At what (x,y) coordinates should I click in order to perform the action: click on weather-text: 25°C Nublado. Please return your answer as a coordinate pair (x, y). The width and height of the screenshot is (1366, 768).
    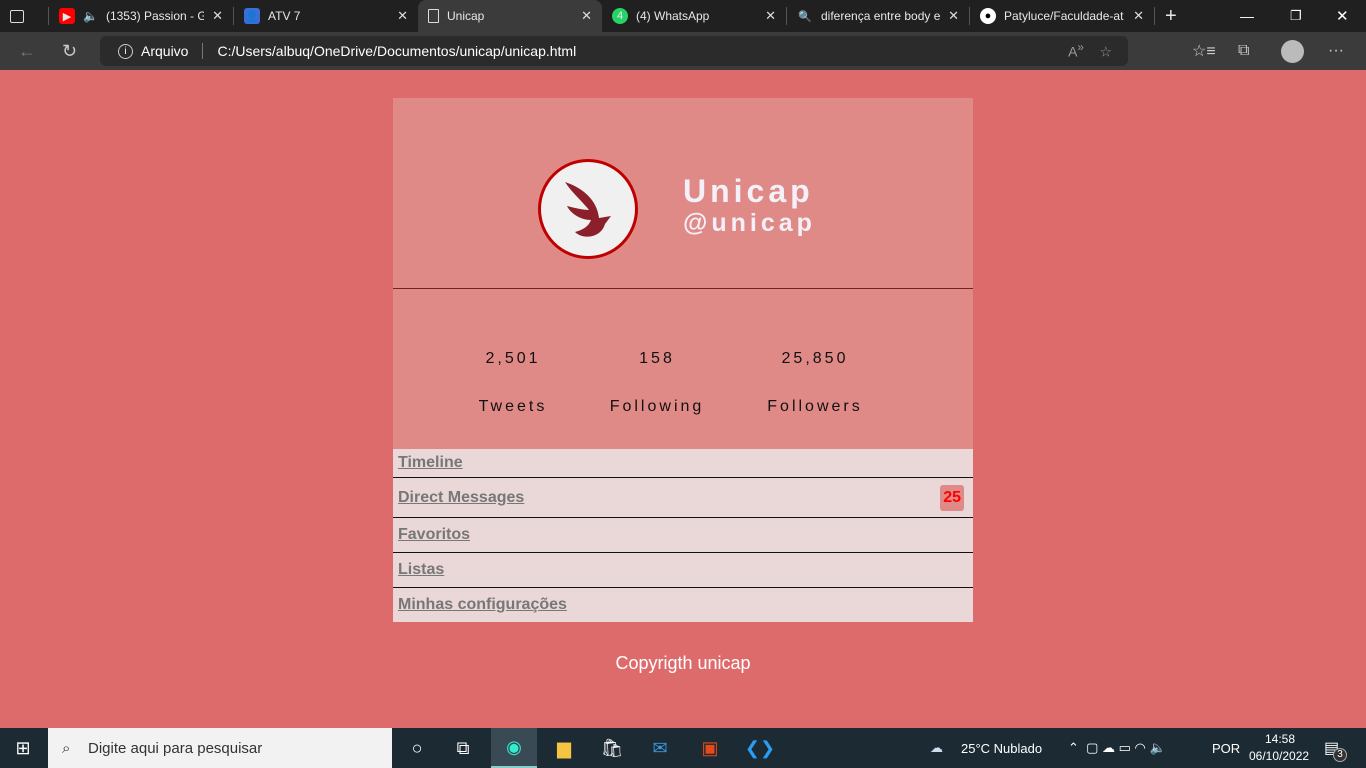
    Looking at the image, I should click on (1001, 748).